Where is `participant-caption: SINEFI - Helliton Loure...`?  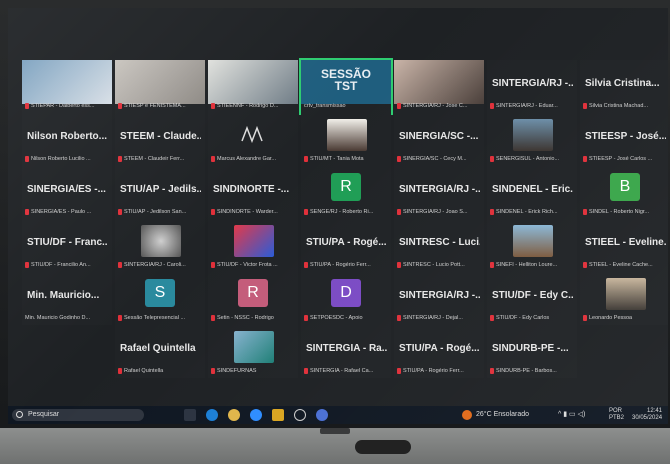 participant-caption: SINEFI - Helliton Loure... is located at coordinates (527, 265).